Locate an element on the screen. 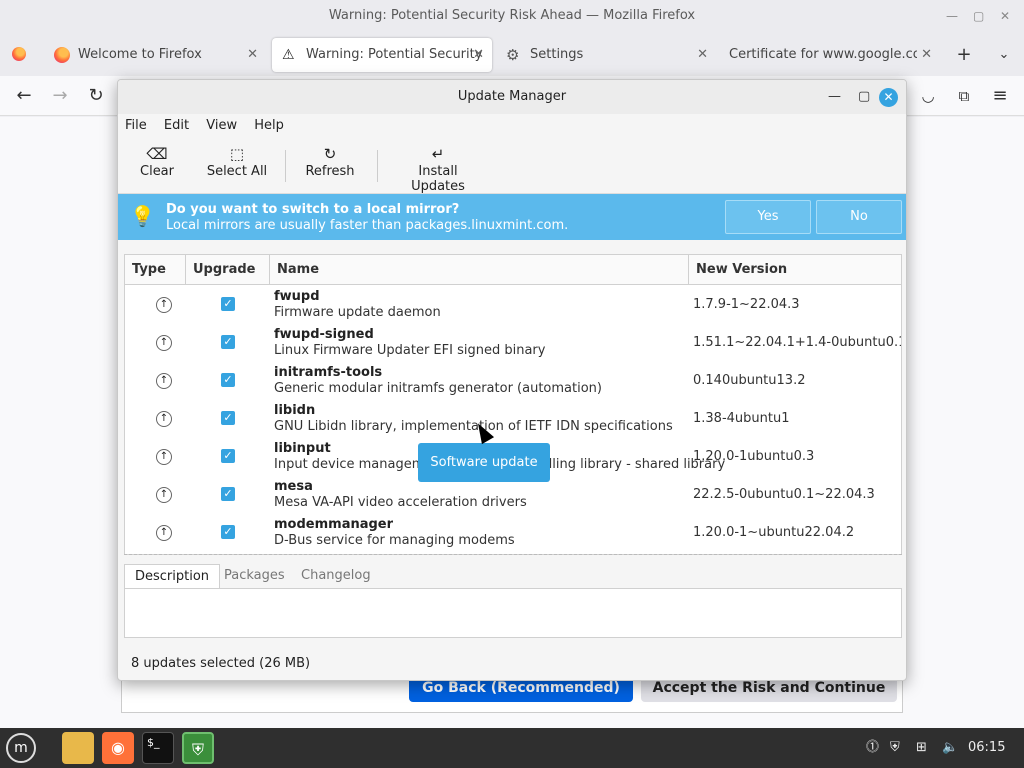  clear-button: ⌫ Clear is located at coordinates (157, 161).